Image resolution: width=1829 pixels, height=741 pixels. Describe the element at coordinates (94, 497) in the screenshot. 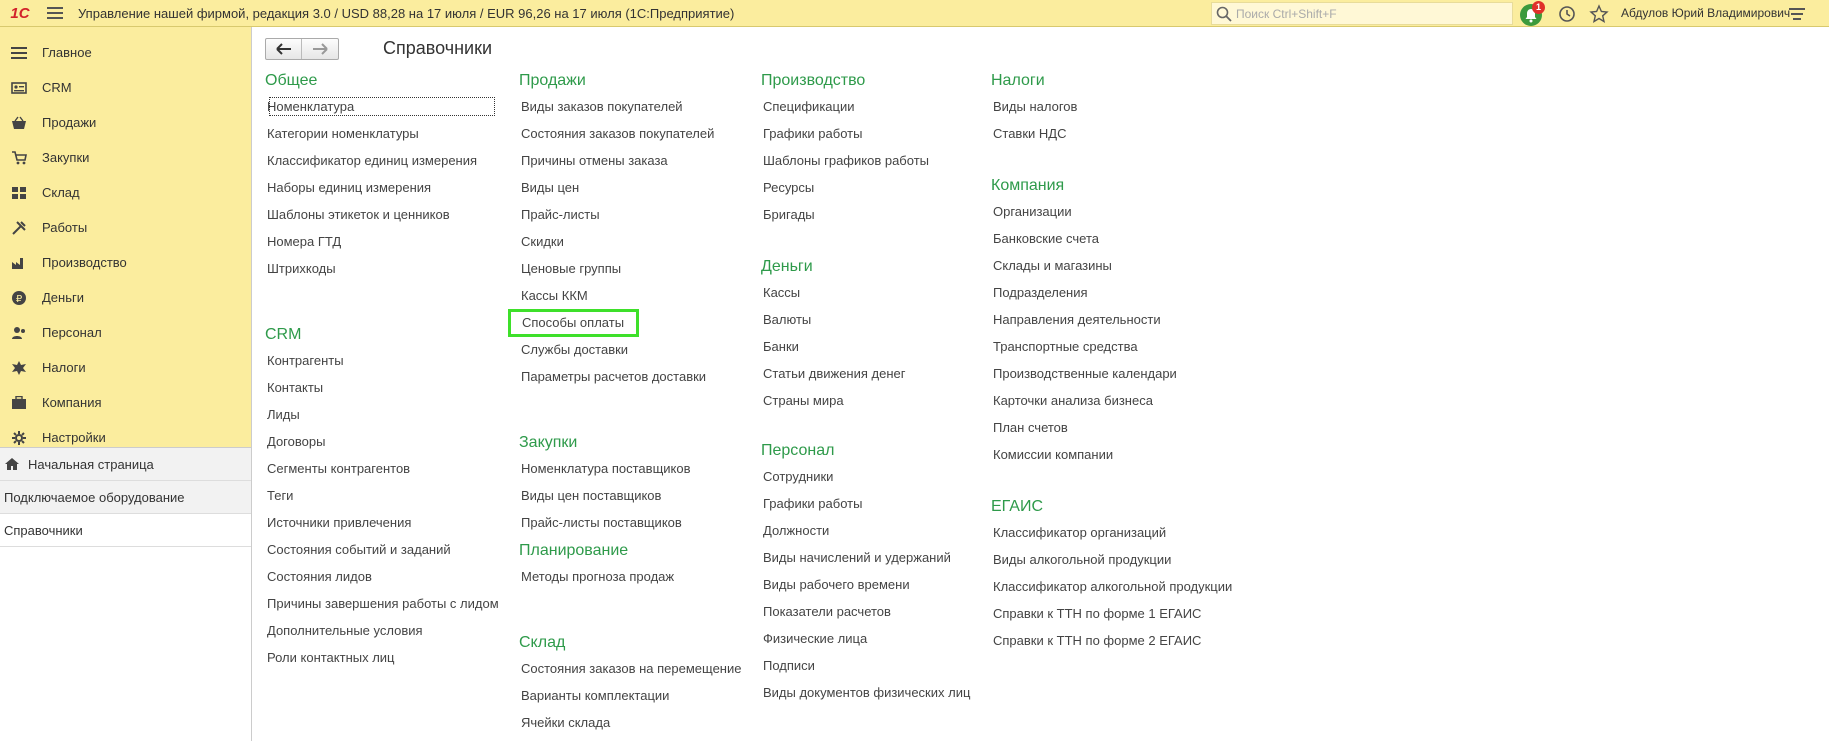

I see `open-window-label: Подключаемое оборудование` at that location.